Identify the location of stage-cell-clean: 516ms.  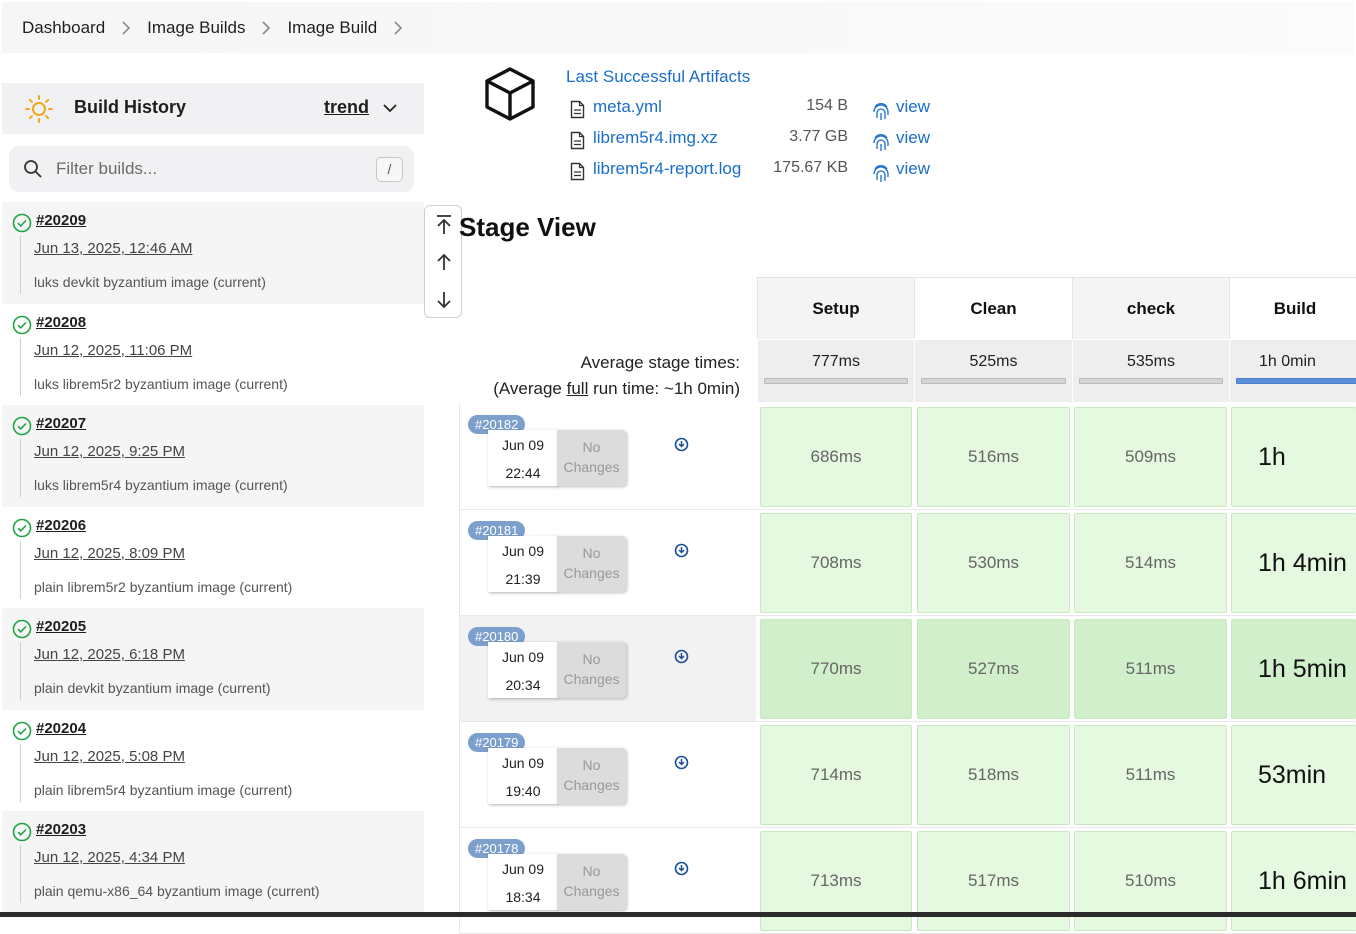
(993, 457).